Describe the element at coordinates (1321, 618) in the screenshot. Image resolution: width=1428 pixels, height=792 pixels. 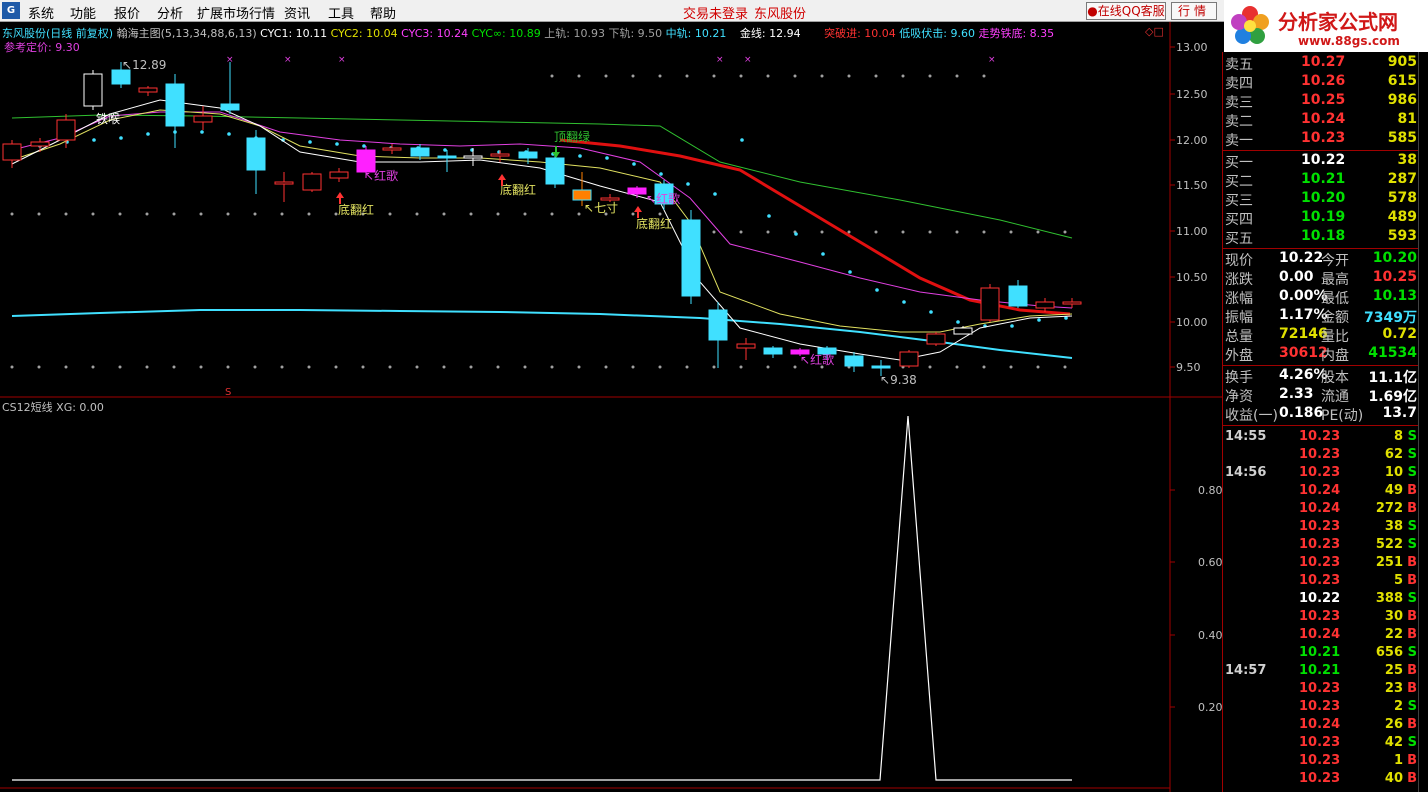
I see `tick-row: 10.23 30 B` at that location.